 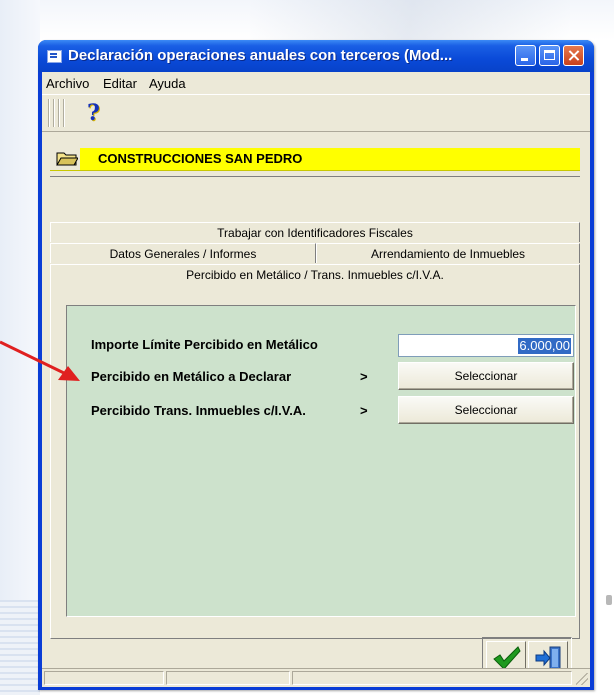 I want to click on select-property-button: Seleccionar, so click(x=486, y=410).